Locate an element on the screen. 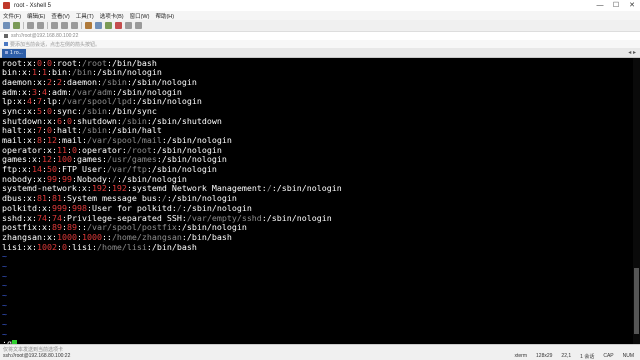  terminal-text: :lisi: is located at coordinates (81, 246).